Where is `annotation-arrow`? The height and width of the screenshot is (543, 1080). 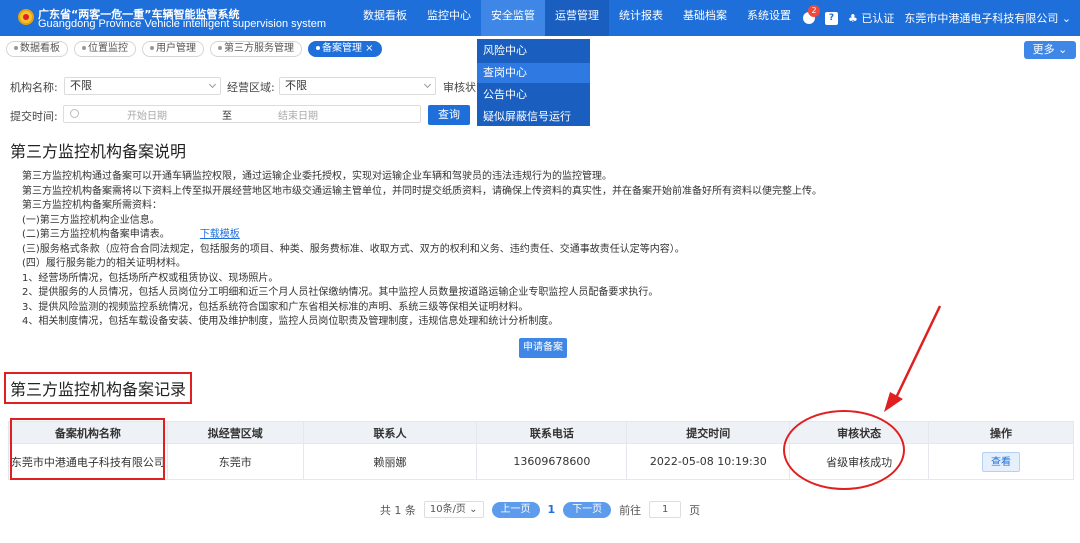
annotation-arrow is located at coordinates (913, 358).